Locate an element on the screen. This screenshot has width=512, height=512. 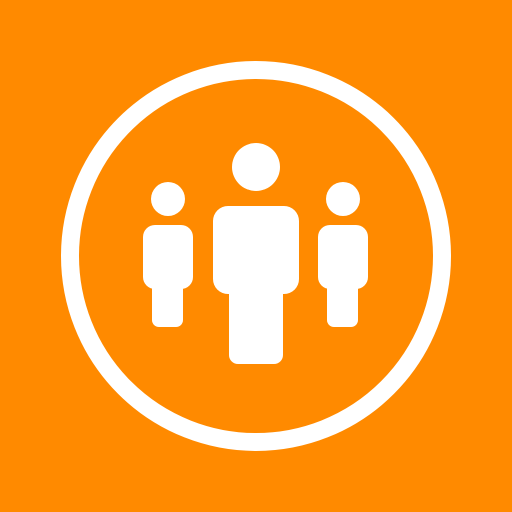
person-right-legs is located at coordinates (342, 299).